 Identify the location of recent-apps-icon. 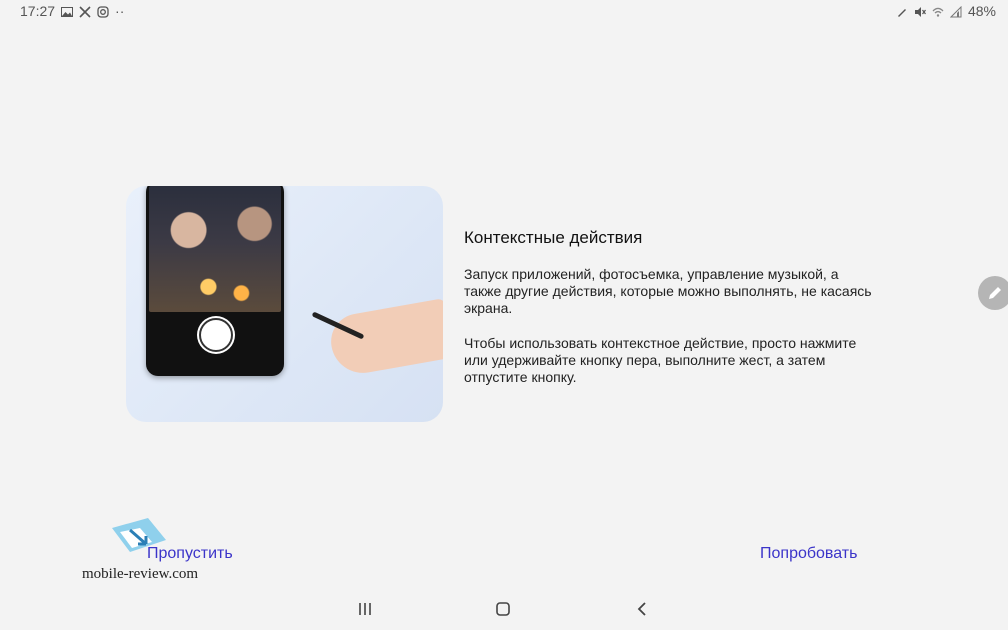
(365, 609).